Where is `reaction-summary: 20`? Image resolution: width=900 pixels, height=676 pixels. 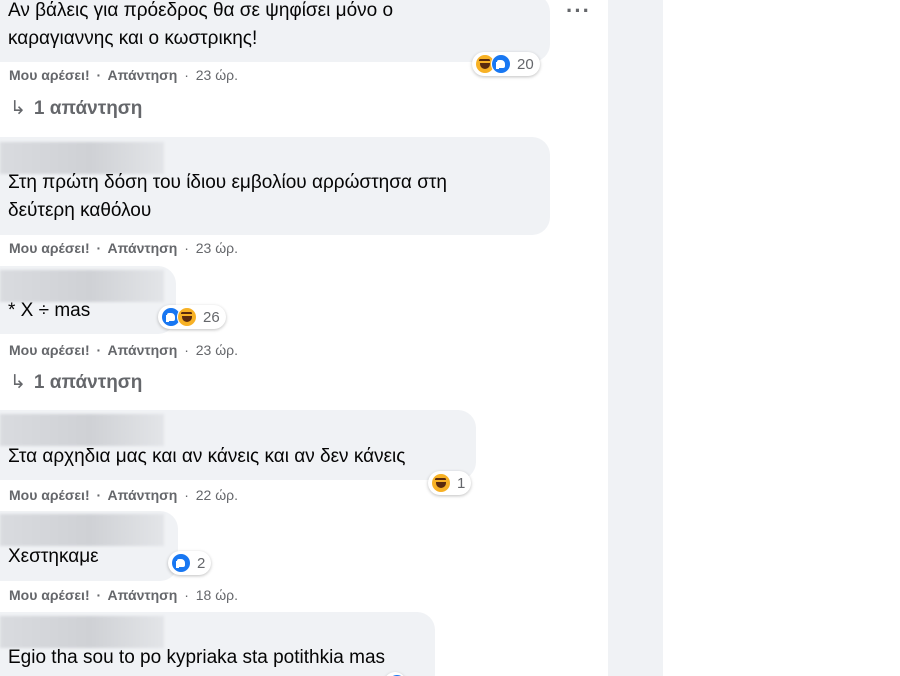
reaction-summary: 20 is located at coordinates (506, 64).